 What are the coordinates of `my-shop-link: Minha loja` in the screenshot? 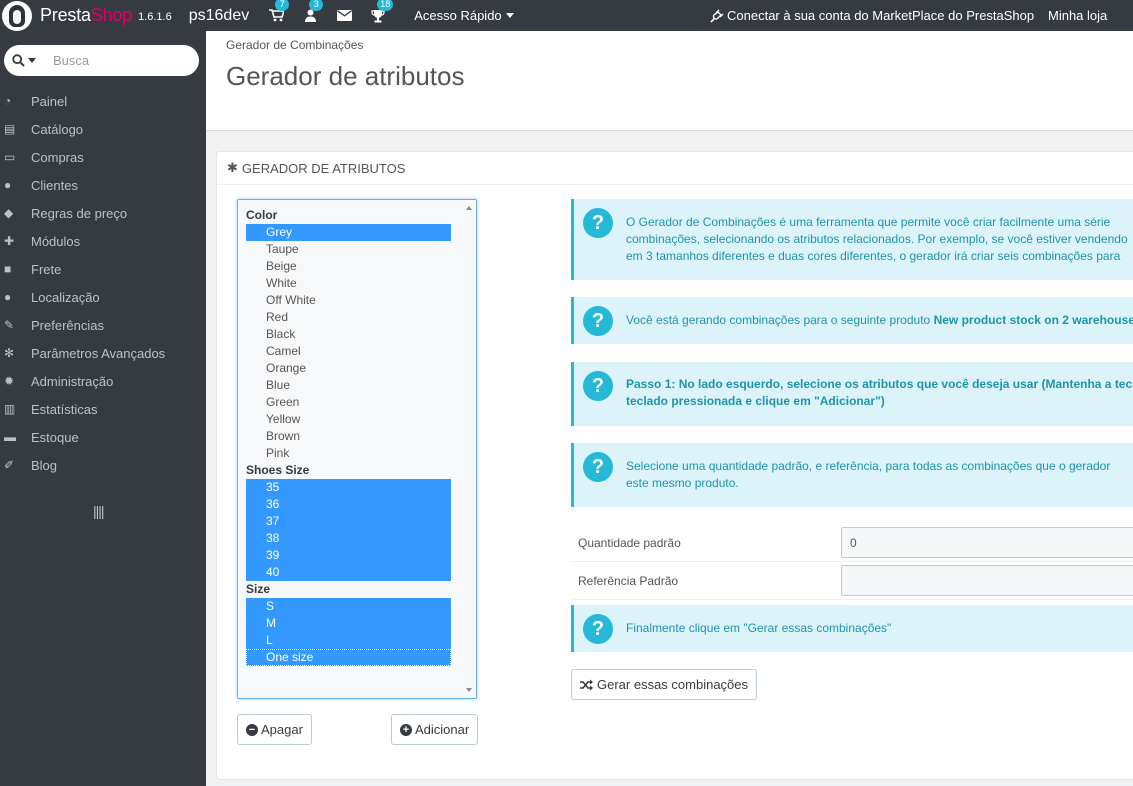 It's located at (1077, 15).